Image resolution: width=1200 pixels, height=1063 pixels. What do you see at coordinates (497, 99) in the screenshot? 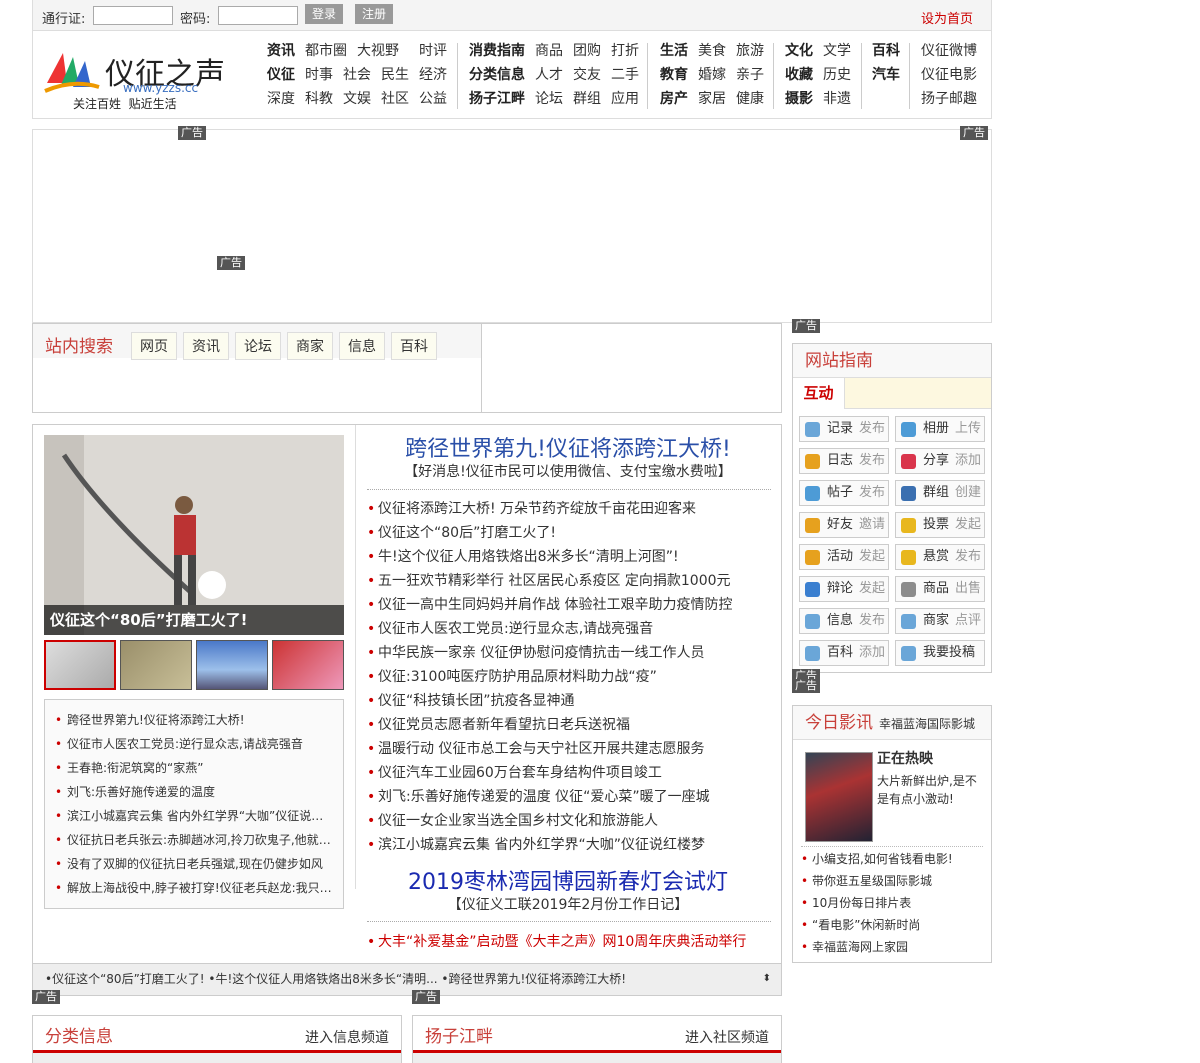
I see `nav-link: 扬子江畔` at bounding box center [497, 99].